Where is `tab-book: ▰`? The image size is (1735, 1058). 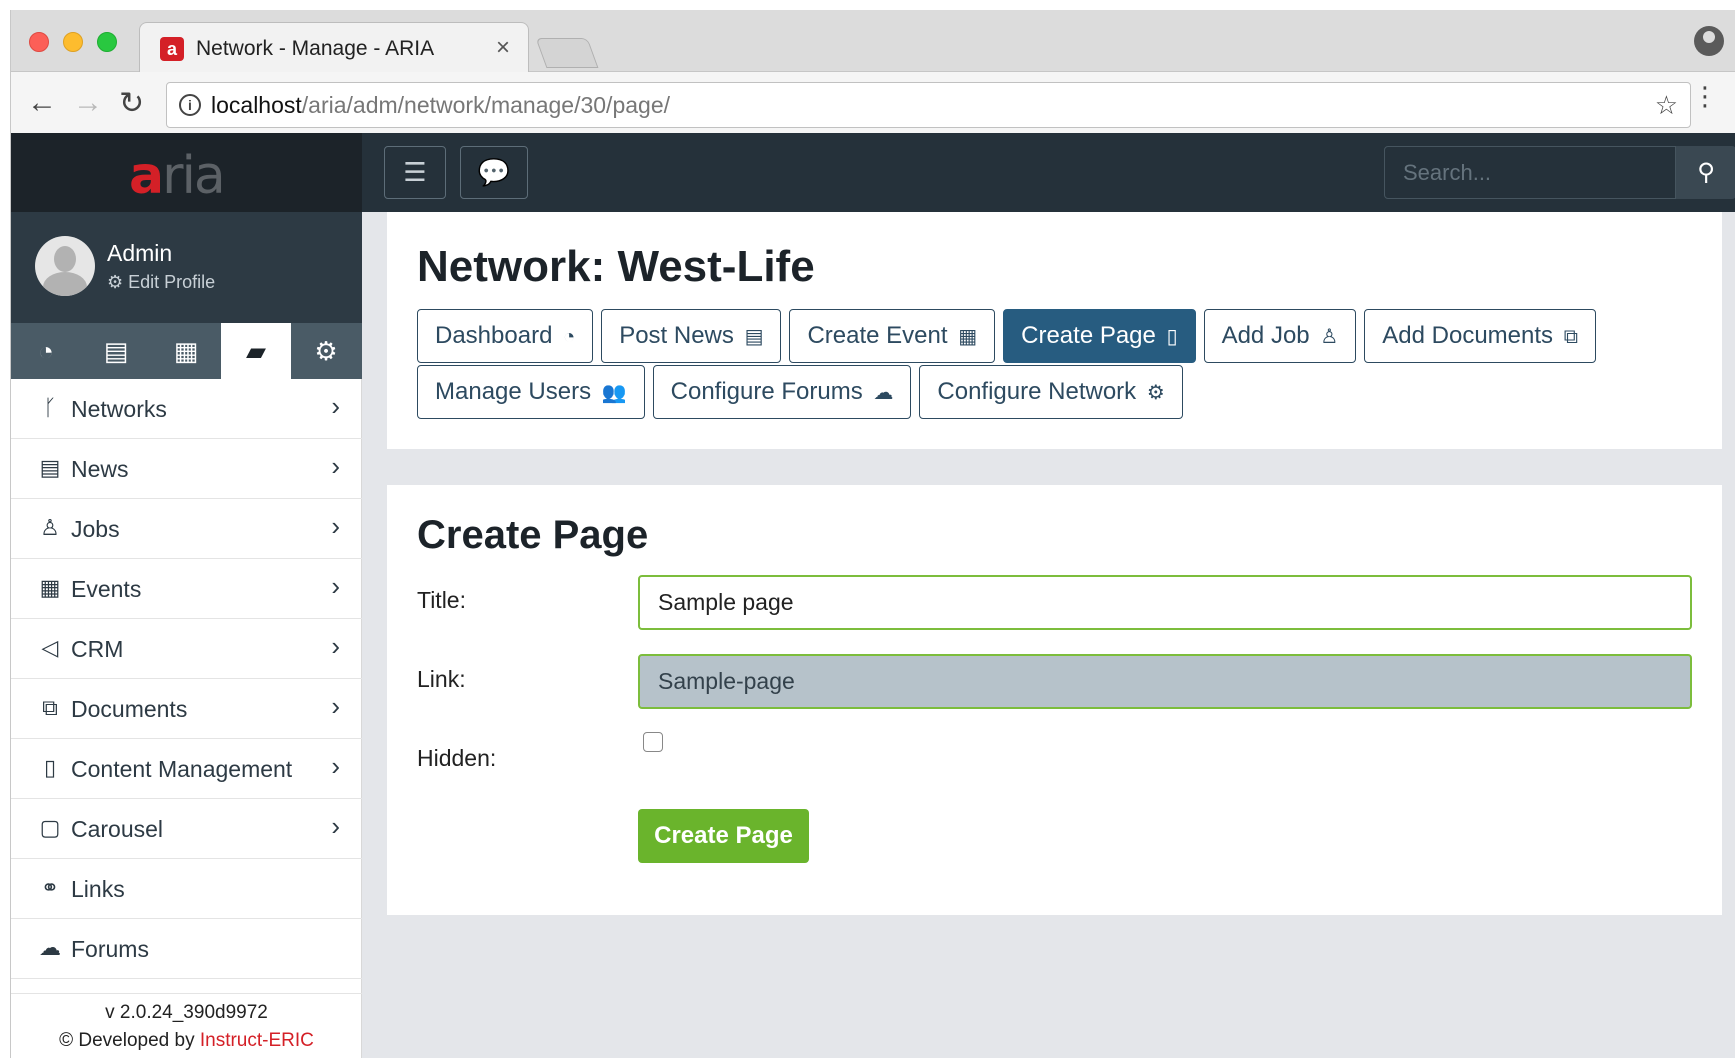 tab-book: ▰ is located at coordinates (256, 351).